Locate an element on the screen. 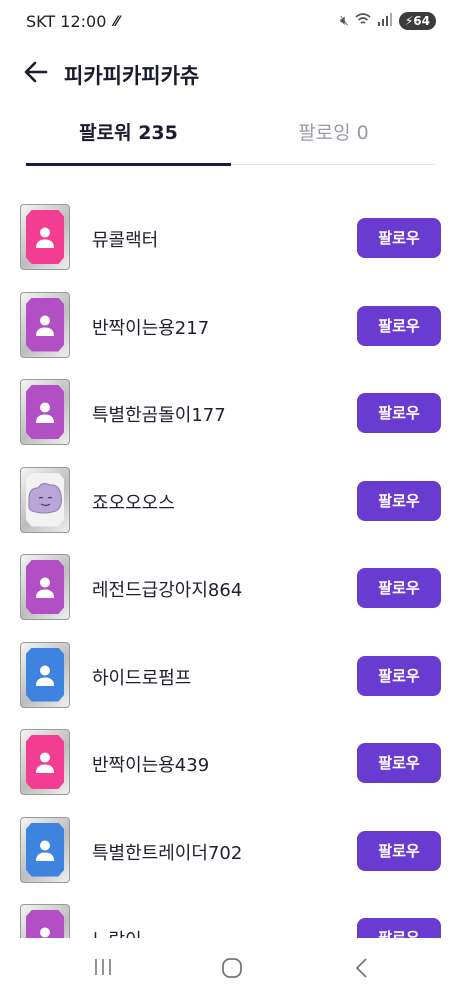  carrier-time: SKT 12:00 is located at coordinates (66, 21).